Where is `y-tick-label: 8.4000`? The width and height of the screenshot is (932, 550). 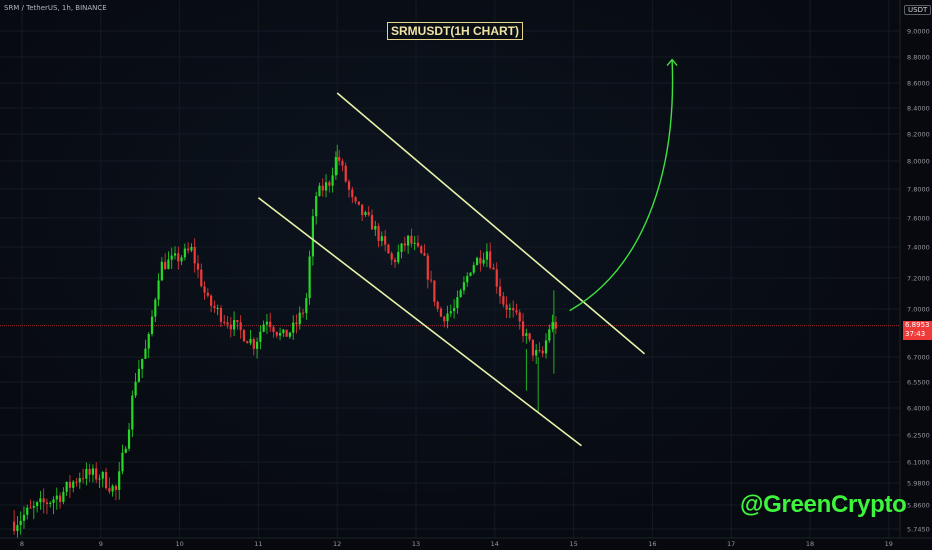 y-tick-label: 8.4000 is located at coordinates (918, 109).